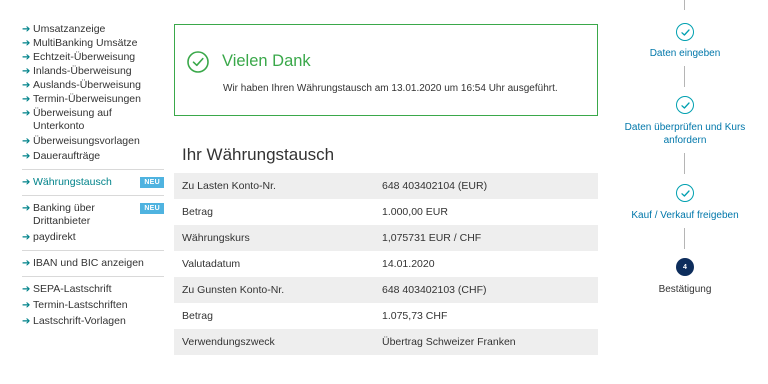 Image resolution: width=768 pixels, height=384 pixels. What do you see at coordinates (685, 134) in the screenshot?
I see `step-2-label: Daten überprüfen und Kurs anfordern` at bounding box center [685, 134].